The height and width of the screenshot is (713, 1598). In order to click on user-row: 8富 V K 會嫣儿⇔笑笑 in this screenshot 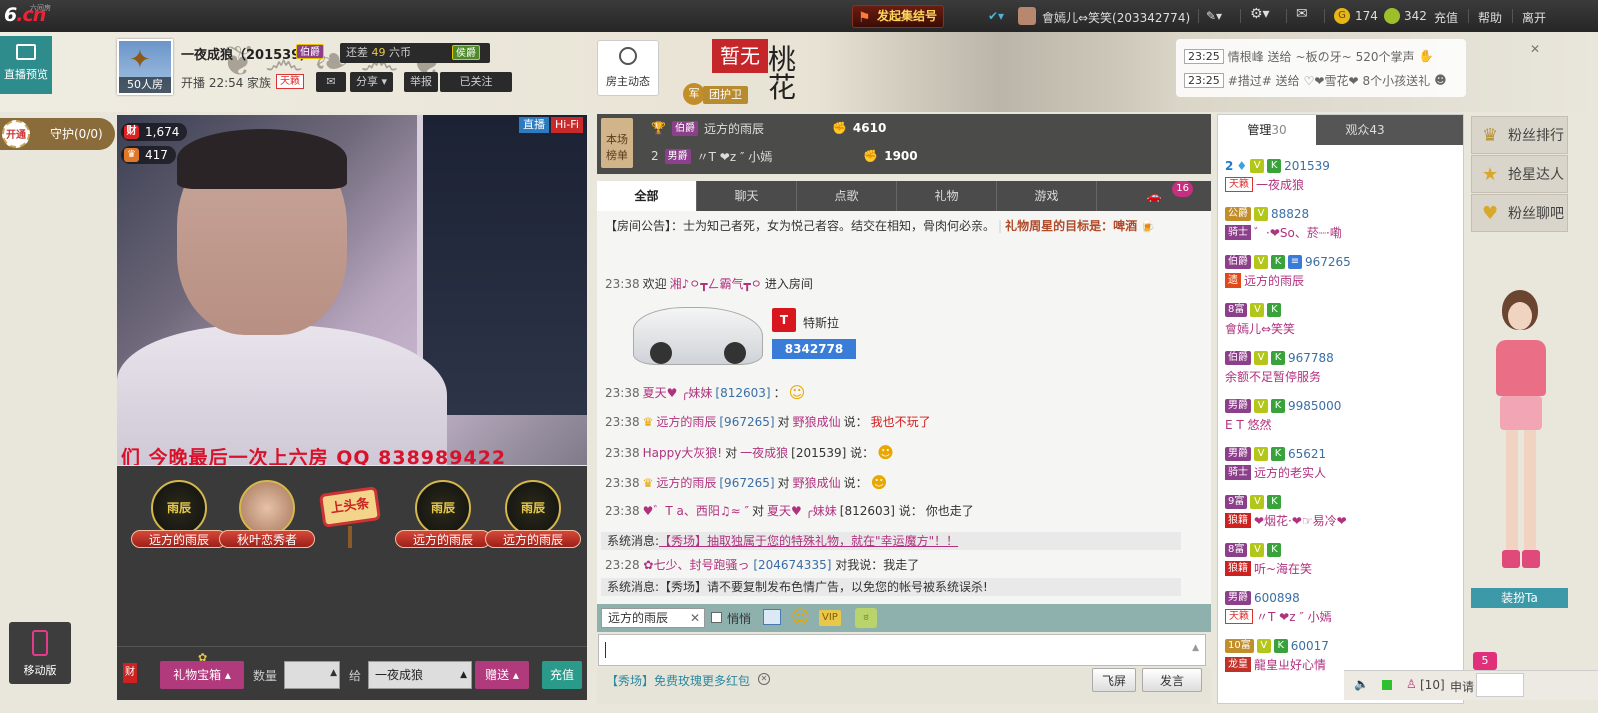, I will do `click(1340, 319)`.